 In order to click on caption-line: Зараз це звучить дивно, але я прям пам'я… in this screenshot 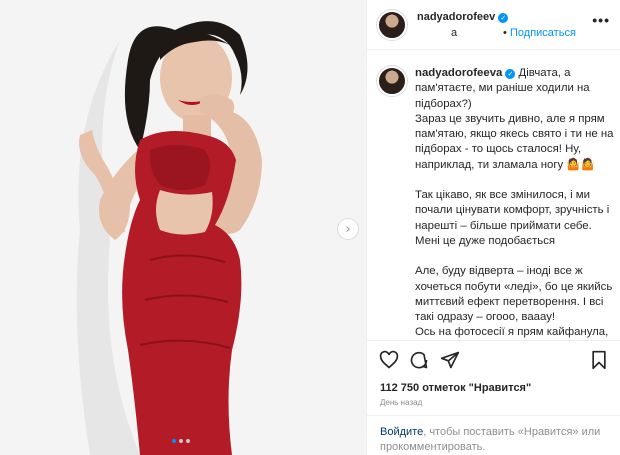, I will do `click(514, 141)`.